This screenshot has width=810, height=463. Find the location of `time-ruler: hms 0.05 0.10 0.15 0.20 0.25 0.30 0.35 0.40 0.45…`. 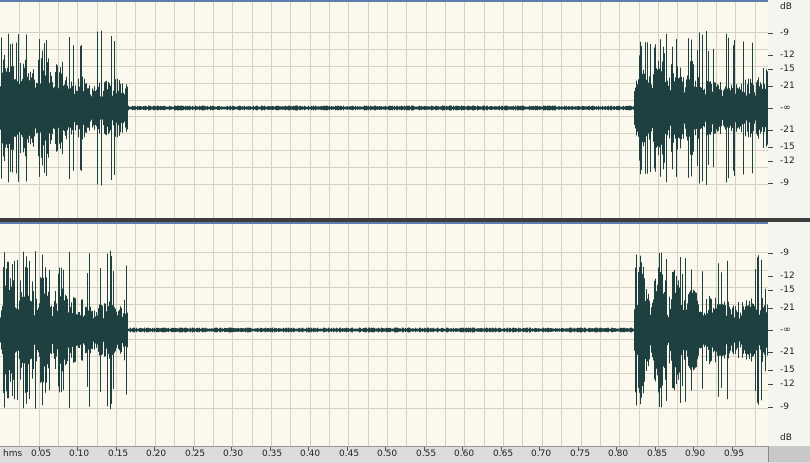

time-ruler: hms 0.05 0.10 0.15 0.20 0.25 0.30 0.35 0.40 0.45… is located at coordinates (405, 454).